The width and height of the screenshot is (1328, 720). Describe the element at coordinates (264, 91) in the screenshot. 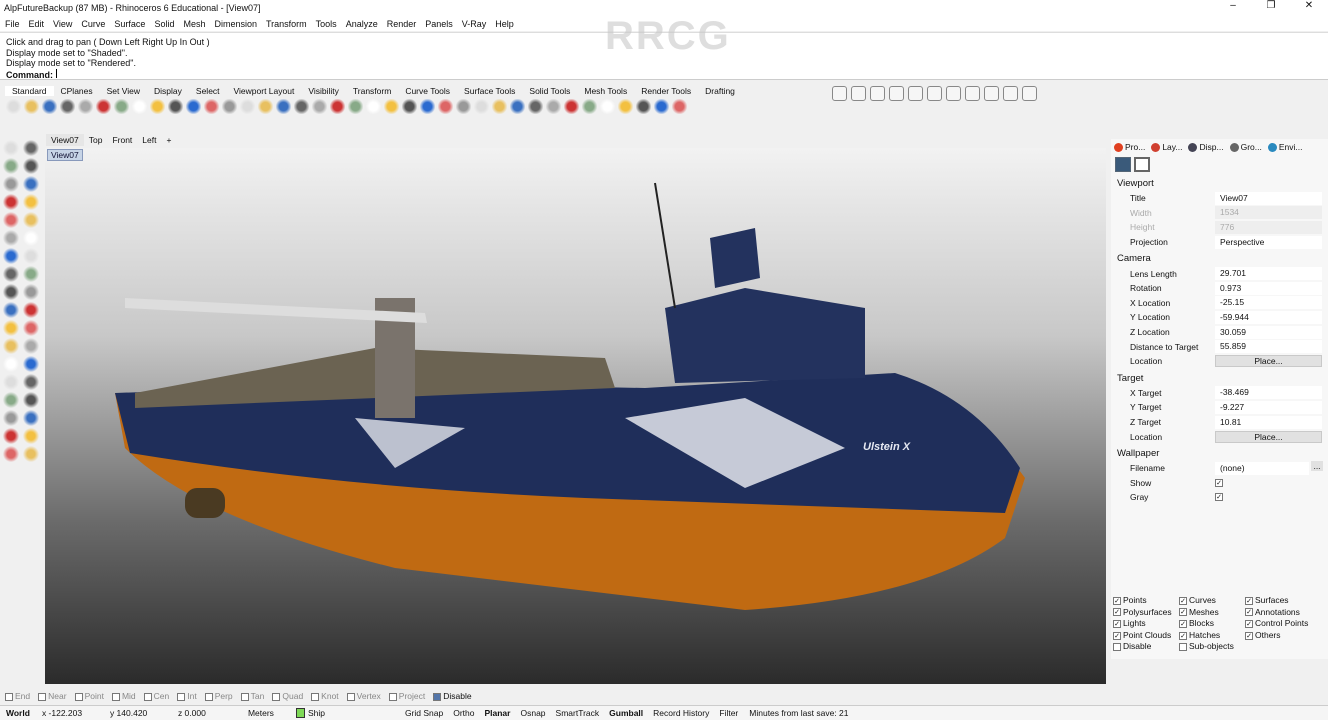

I see `toolbar-tab-viewport-layout: Viewport Layout` at that location.